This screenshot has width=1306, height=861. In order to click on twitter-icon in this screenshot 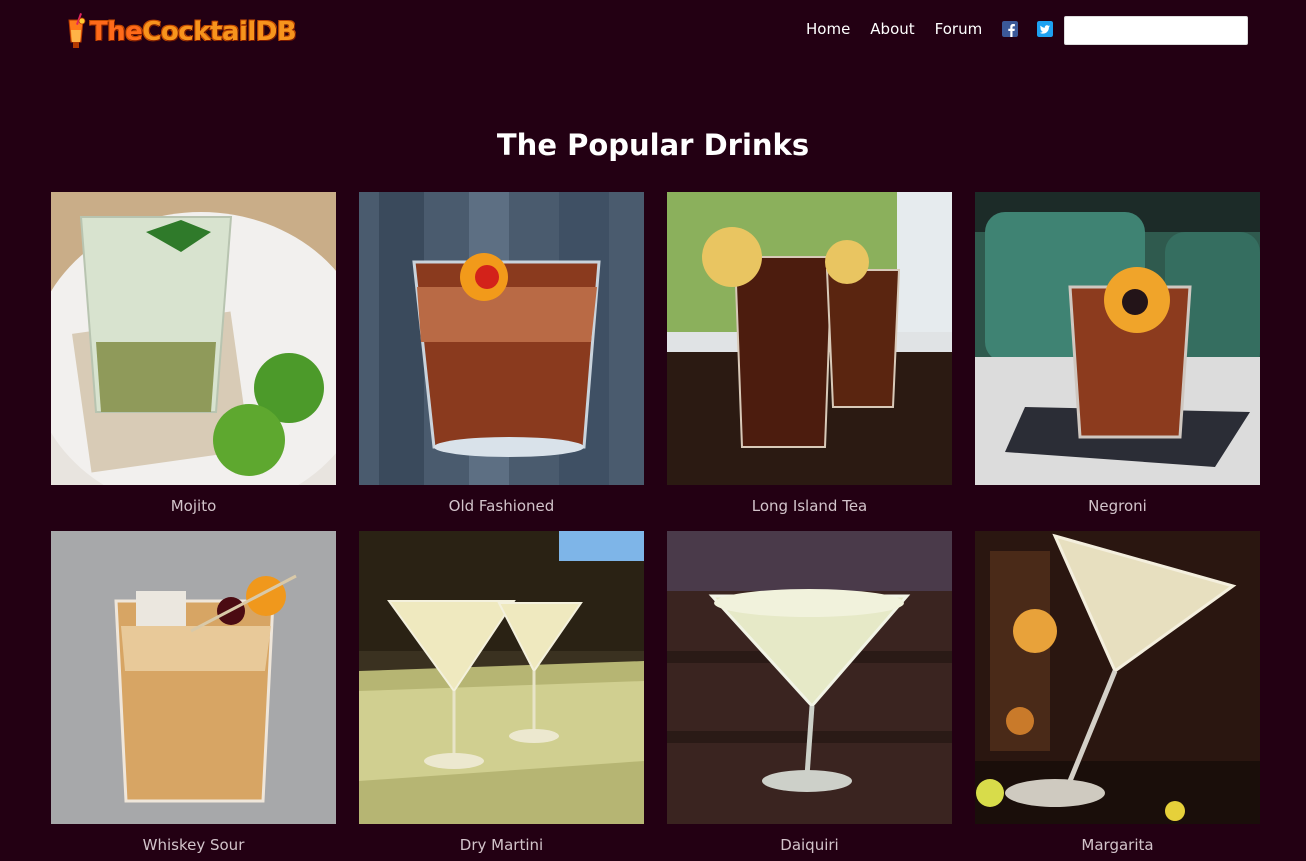, I will do `click(1045, 29)`.